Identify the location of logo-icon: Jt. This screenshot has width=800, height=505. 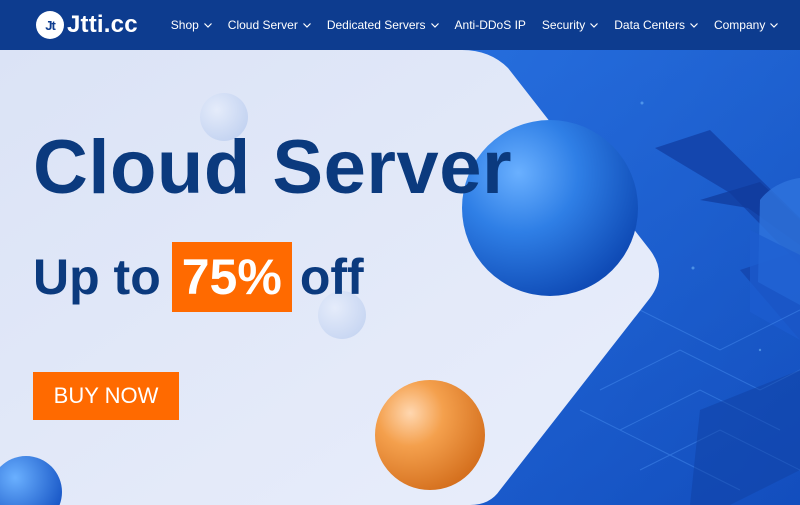
(50, 25).